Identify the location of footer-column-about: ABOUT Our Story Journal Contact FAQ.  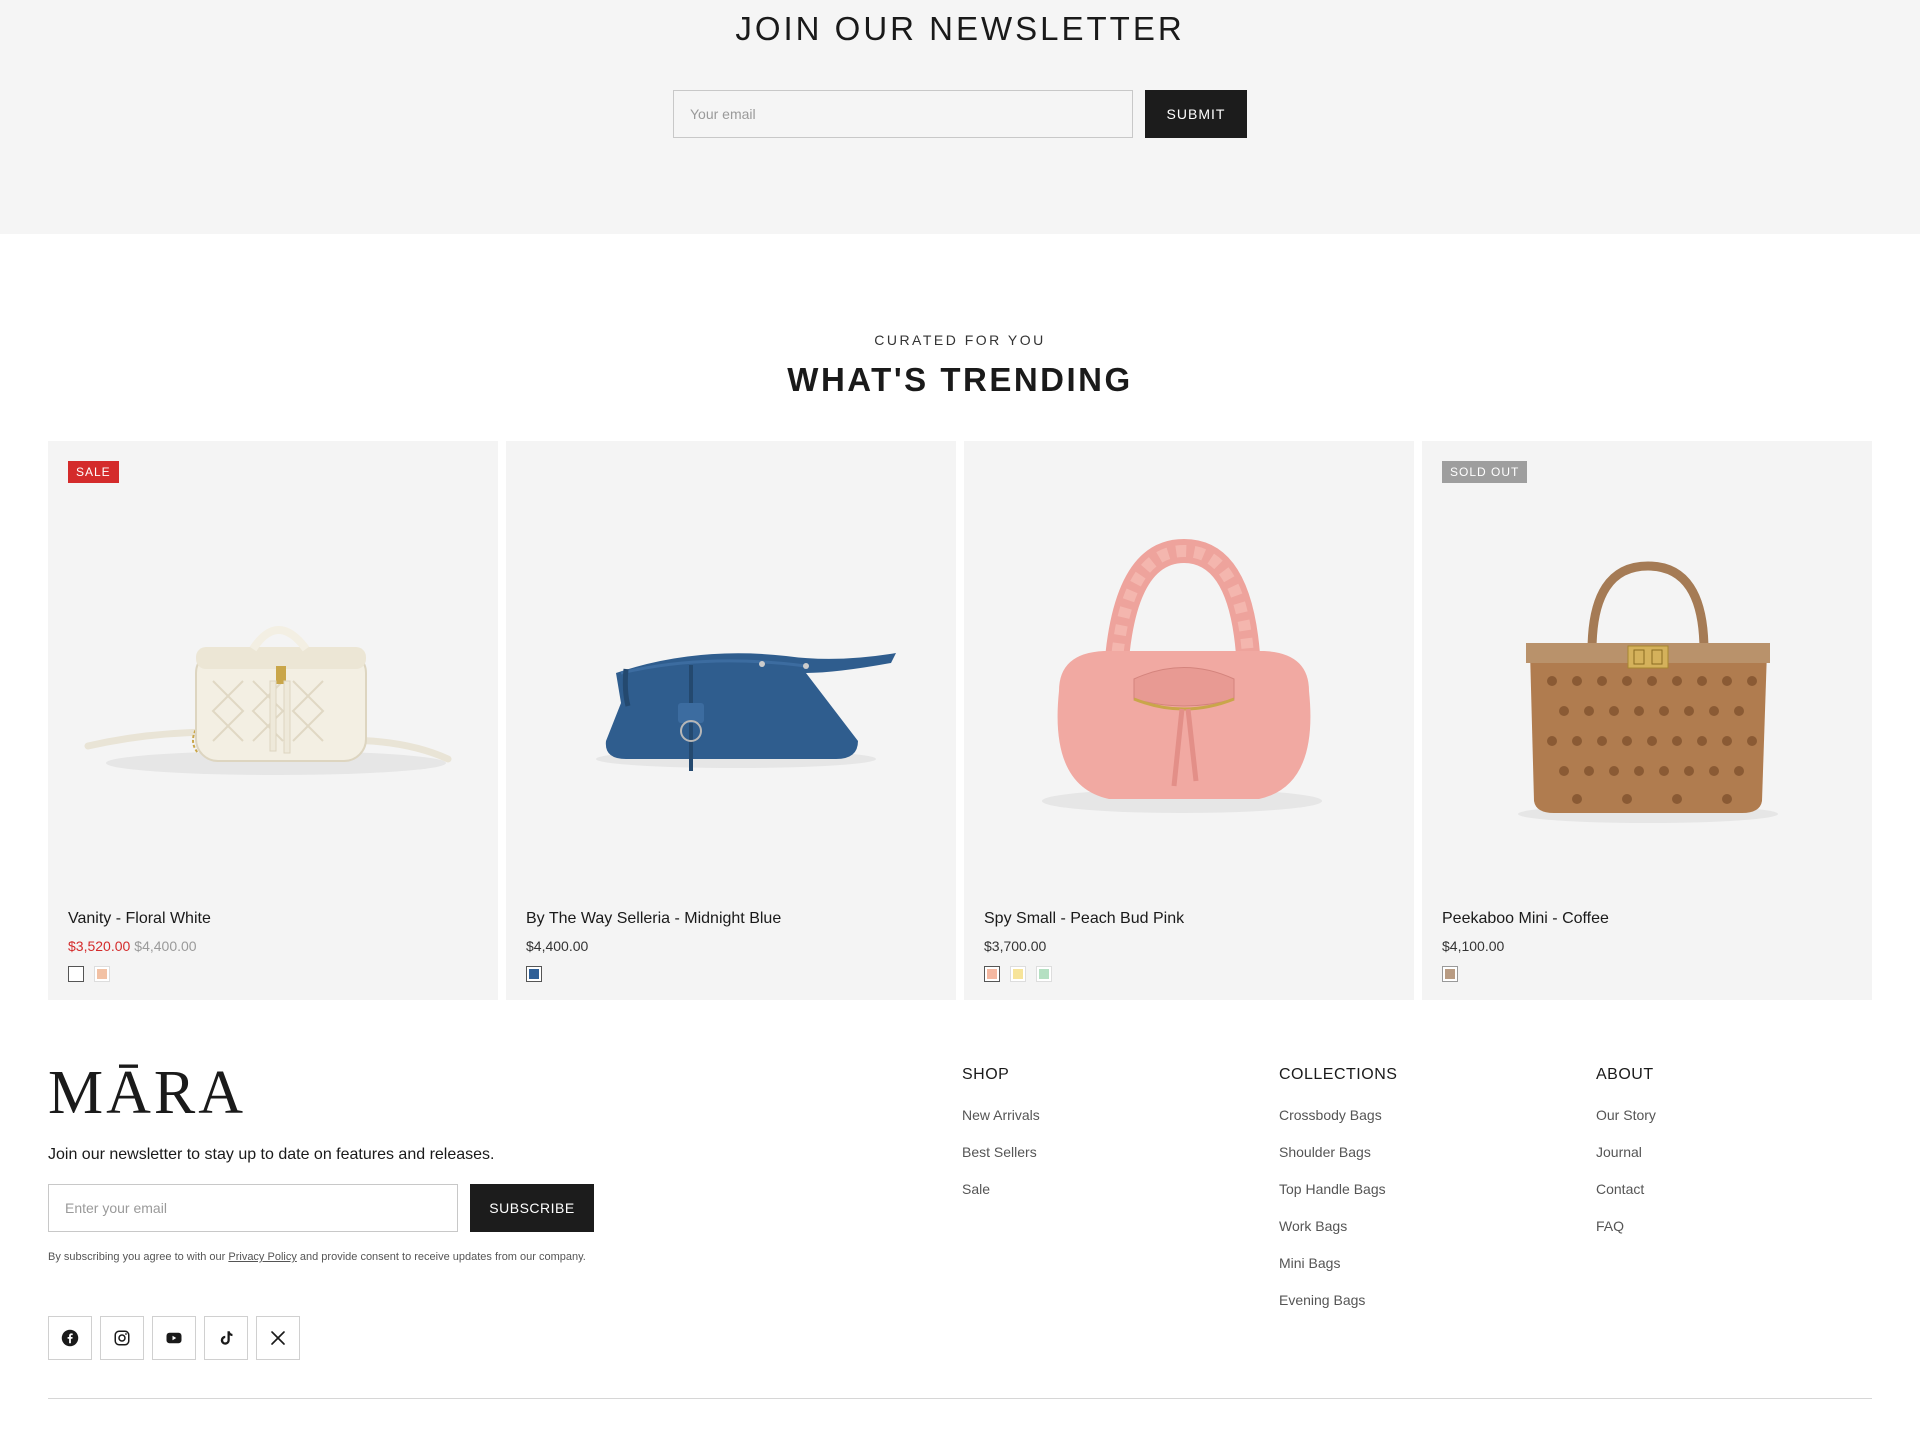
(1626, 1160).